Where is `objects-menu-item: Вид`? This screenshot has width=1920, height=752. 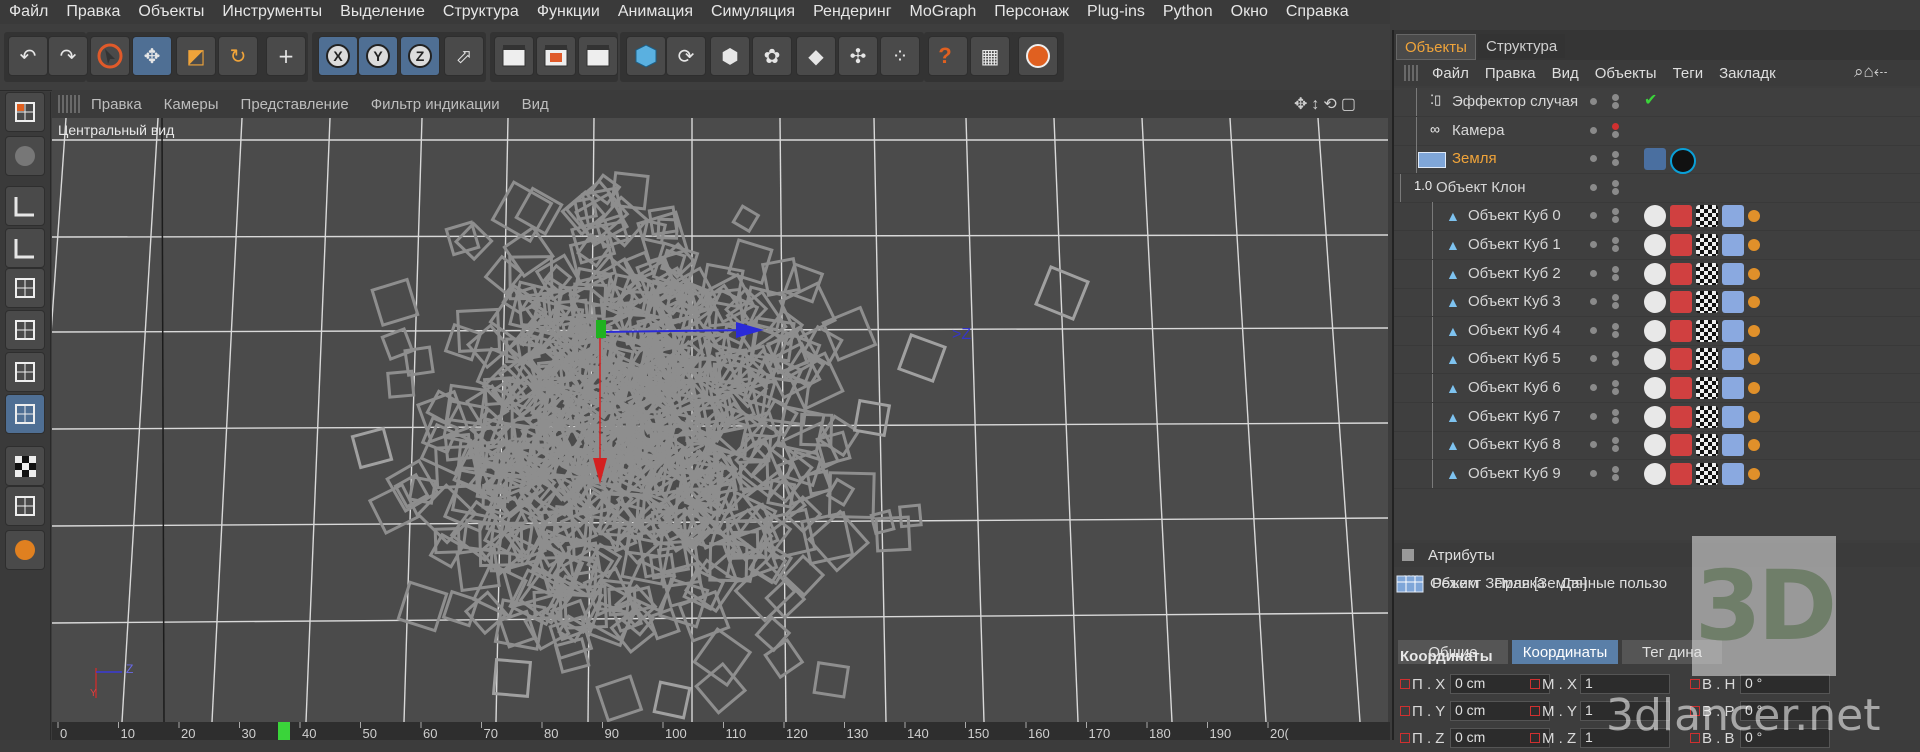 objects-menu-item: Вид is located at coordinates (1565, 73).